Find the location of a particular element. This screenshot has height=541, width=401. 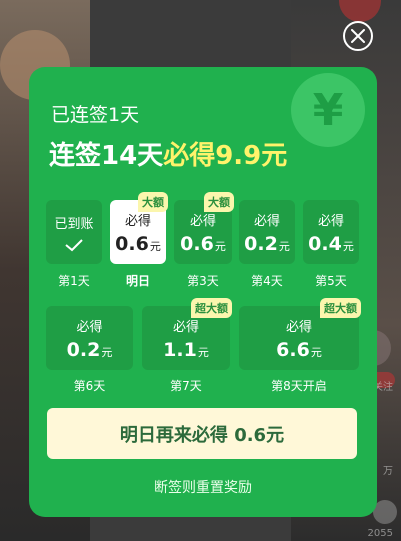

amount-value: 1.1 is located at coordinates (180, 349).